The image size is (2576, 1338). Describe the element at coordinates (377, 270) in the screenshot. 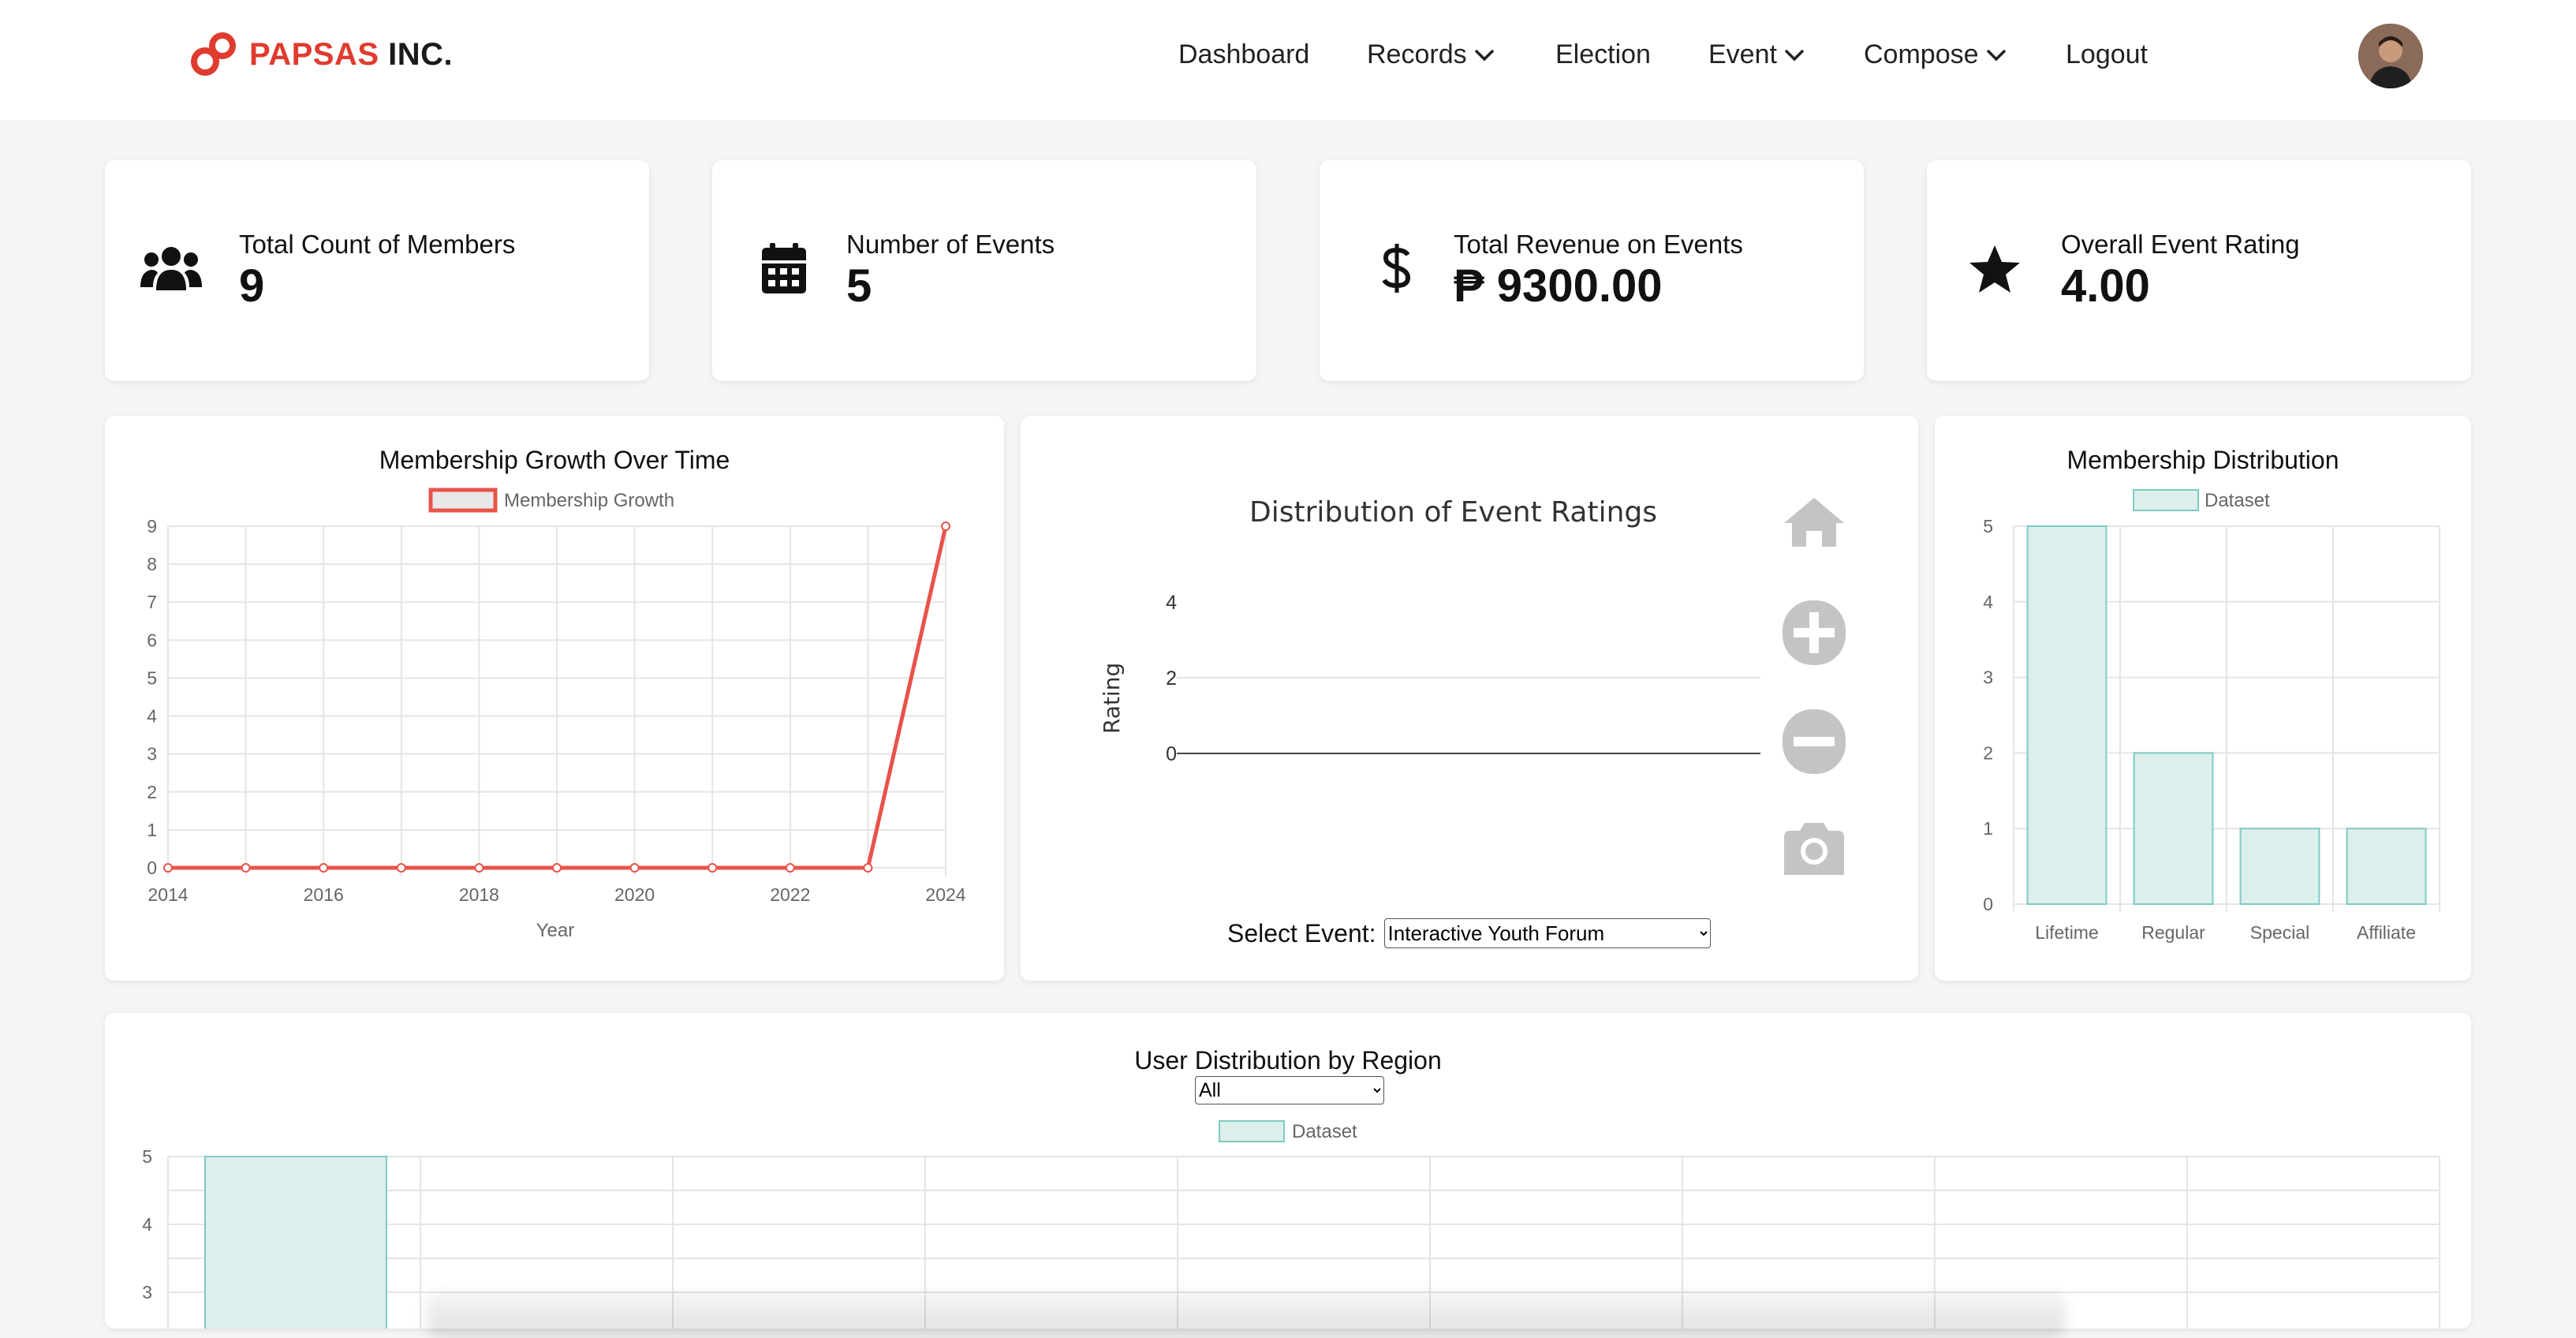

I see `stat-card-members: Total Count of Members 9` at that location.